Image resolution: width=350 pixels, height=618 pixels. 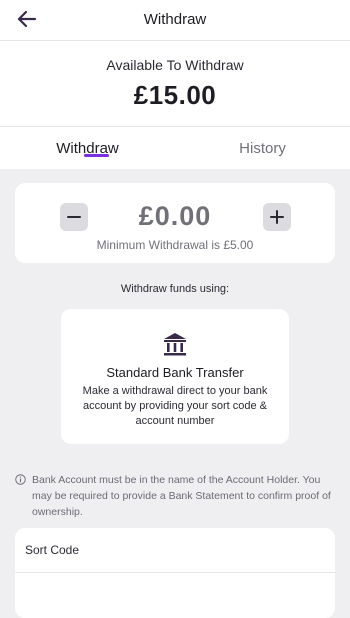 I want to click on tab-history: History, so click(x=262, y=148).